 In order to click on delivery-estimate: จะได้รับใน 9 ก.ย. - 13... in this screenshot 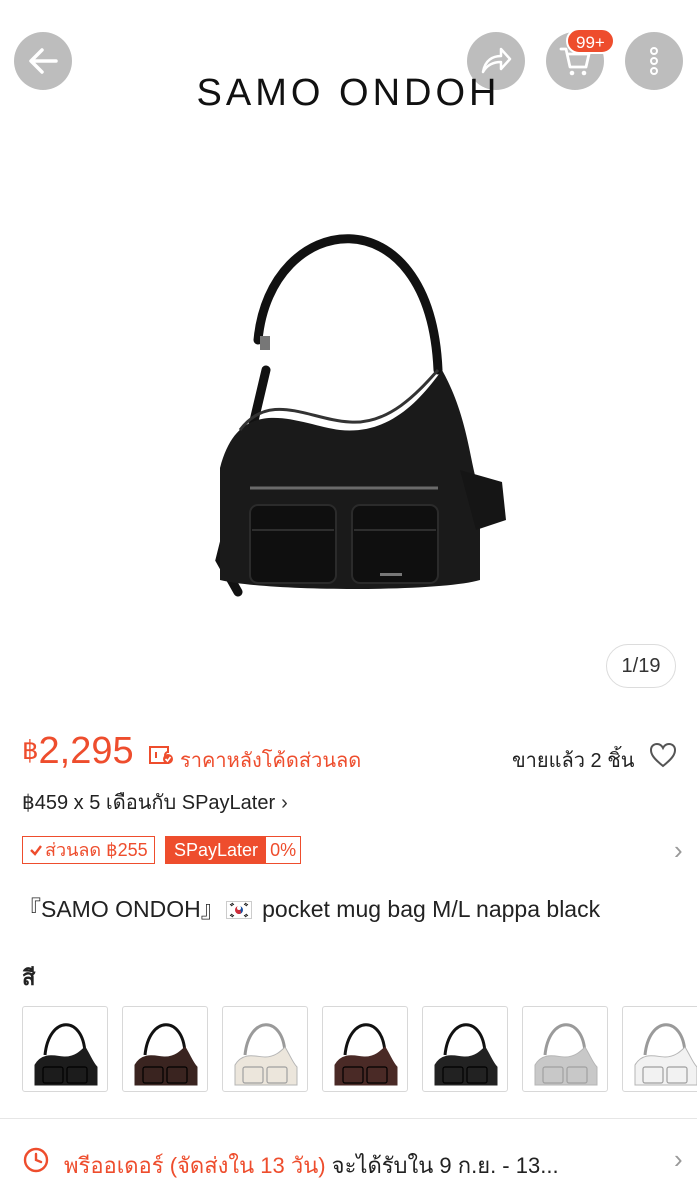, I will do `click(442, 1165)`.